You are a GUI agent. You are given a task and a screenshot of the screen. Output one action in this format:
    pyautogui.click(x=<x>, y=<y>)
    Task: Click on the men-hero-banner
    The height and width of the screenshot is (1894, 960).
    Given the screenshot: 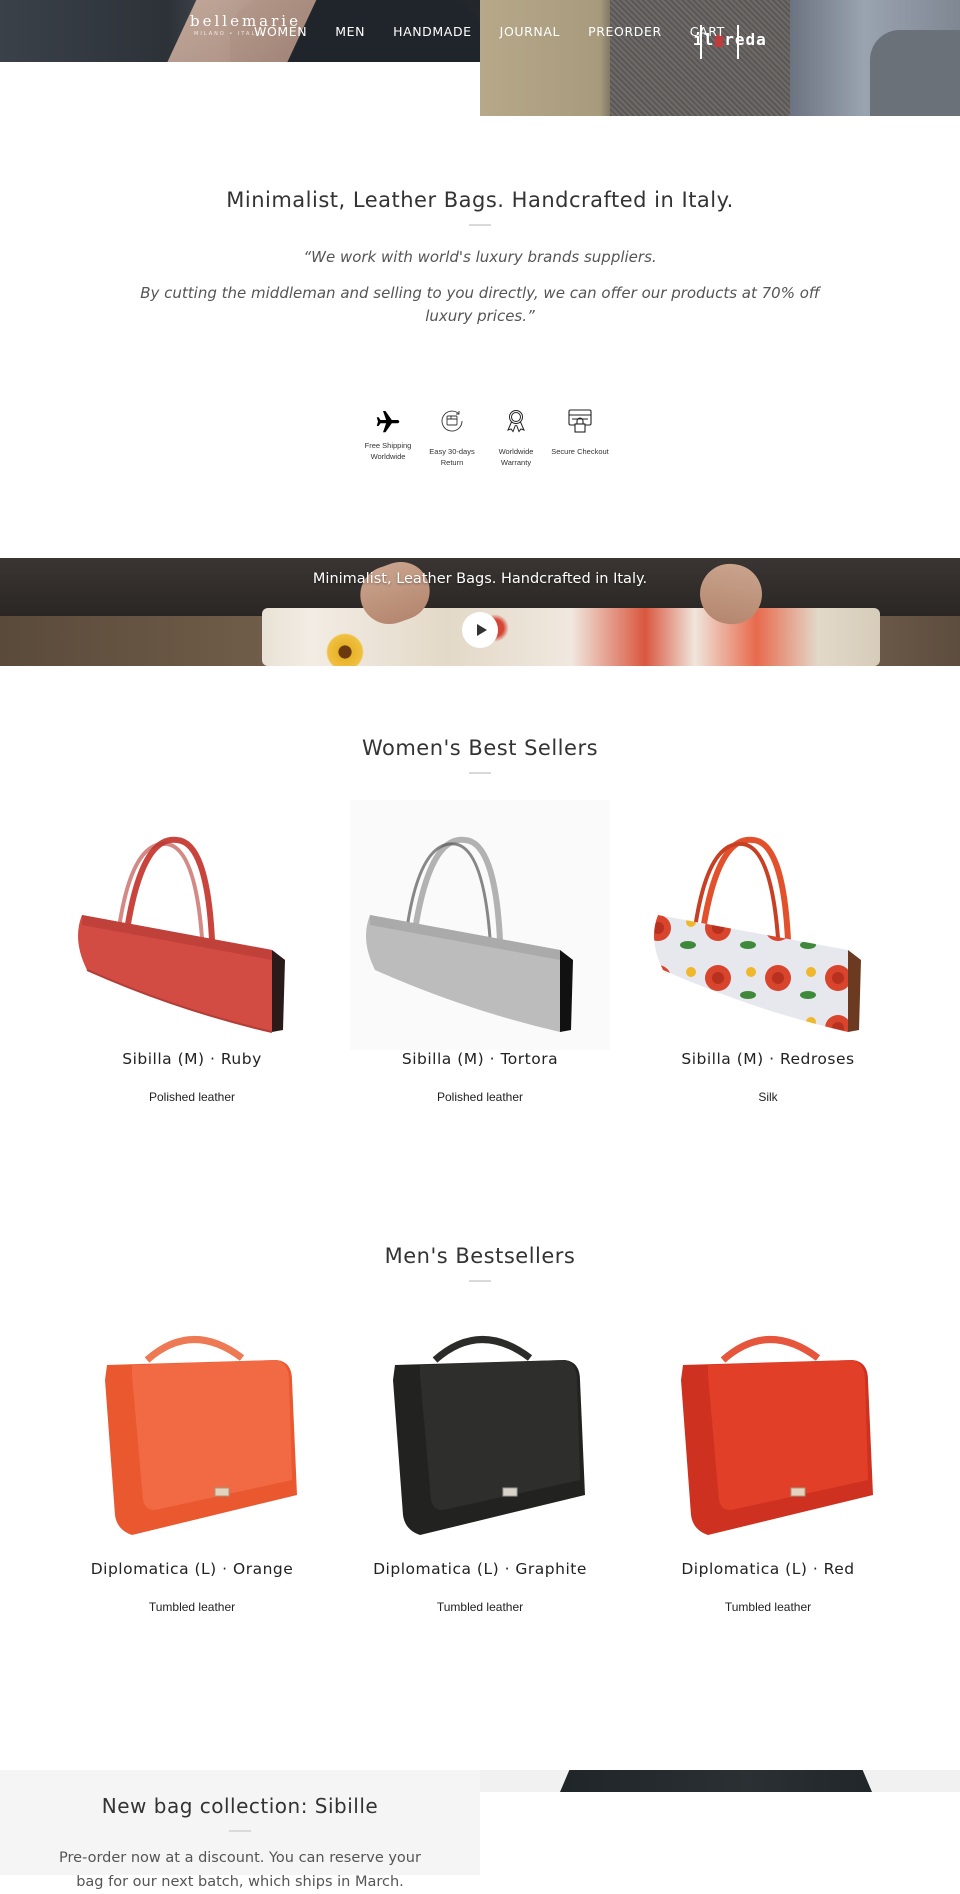 What is the action you would take?
    pyautogui.click(x=720, y=58)
    